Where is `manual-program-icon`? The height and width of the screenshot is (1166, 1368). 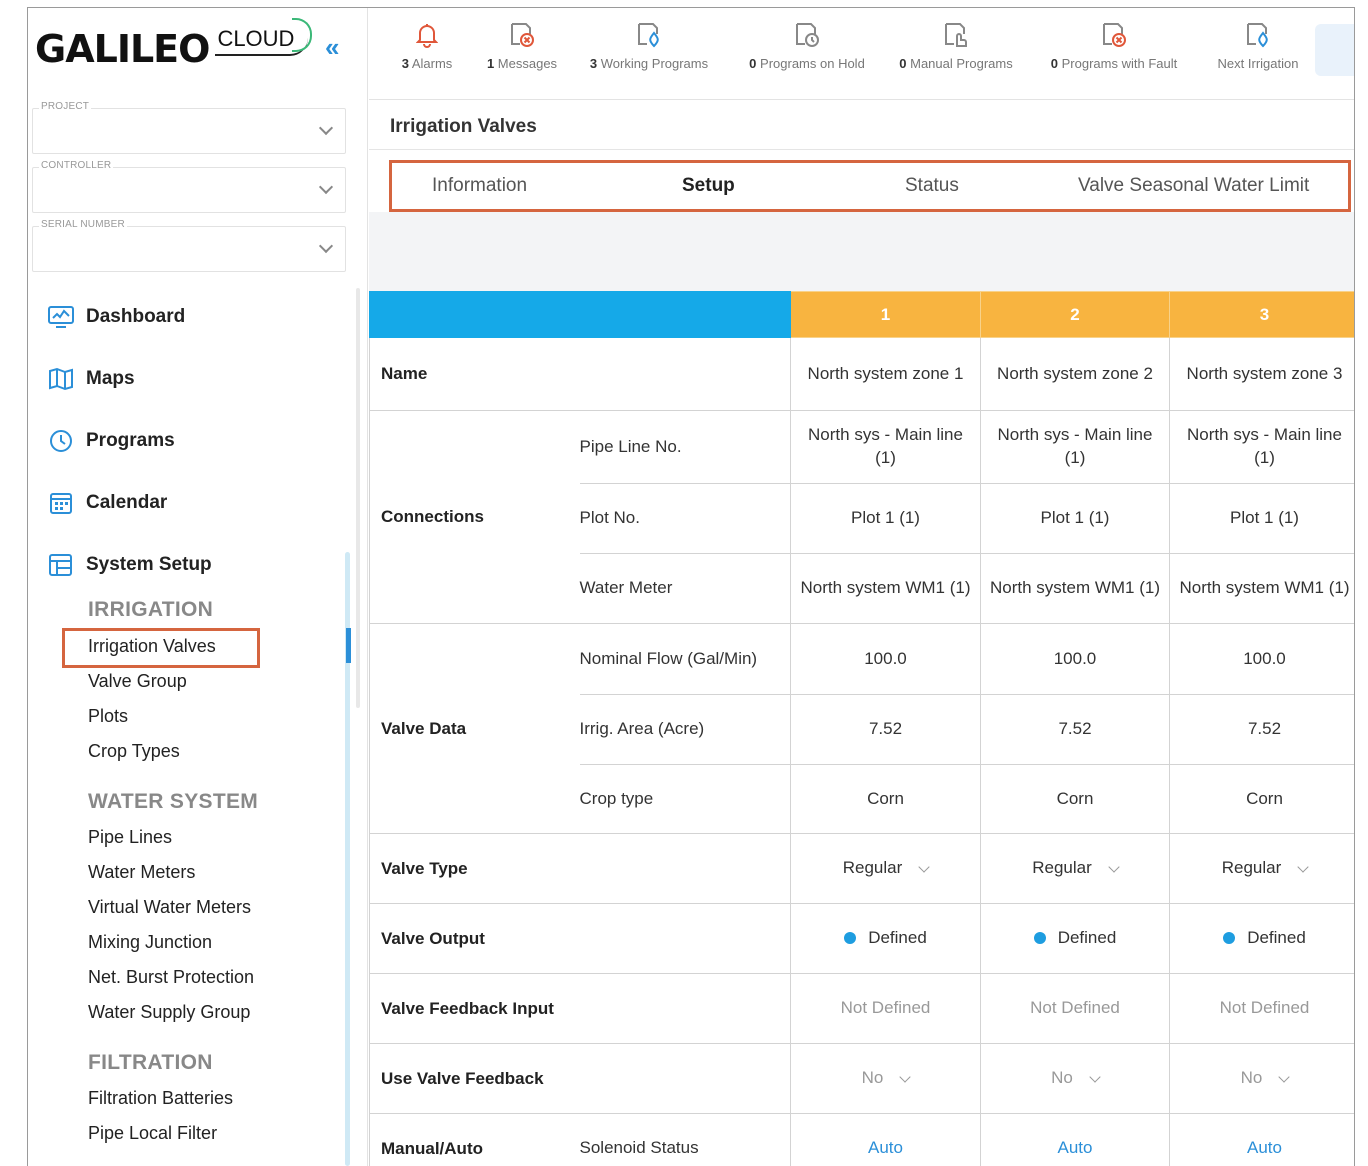 manual-program-icon is located at coordinates (956, 35).